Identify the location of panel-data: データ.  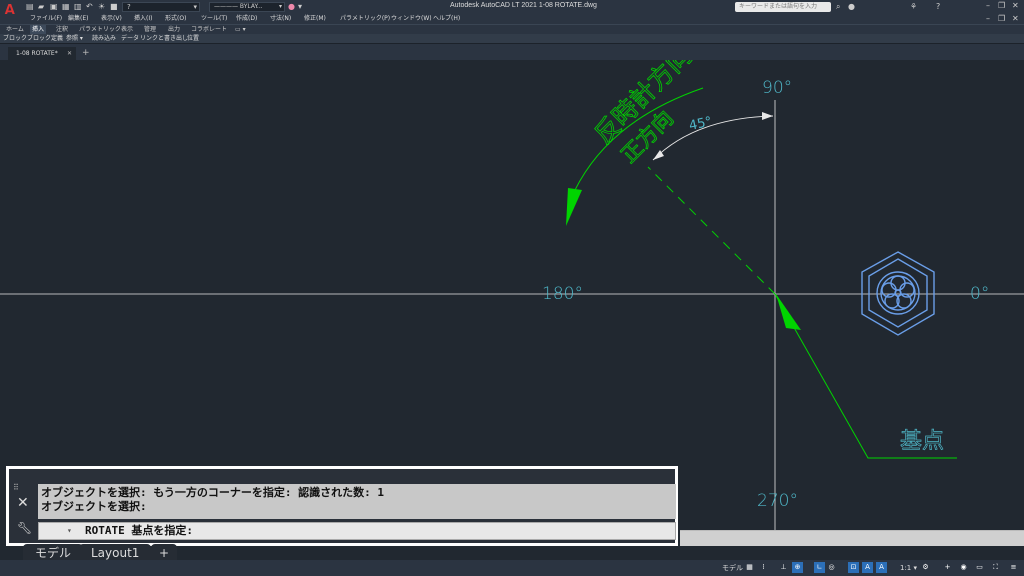
(130, 39).